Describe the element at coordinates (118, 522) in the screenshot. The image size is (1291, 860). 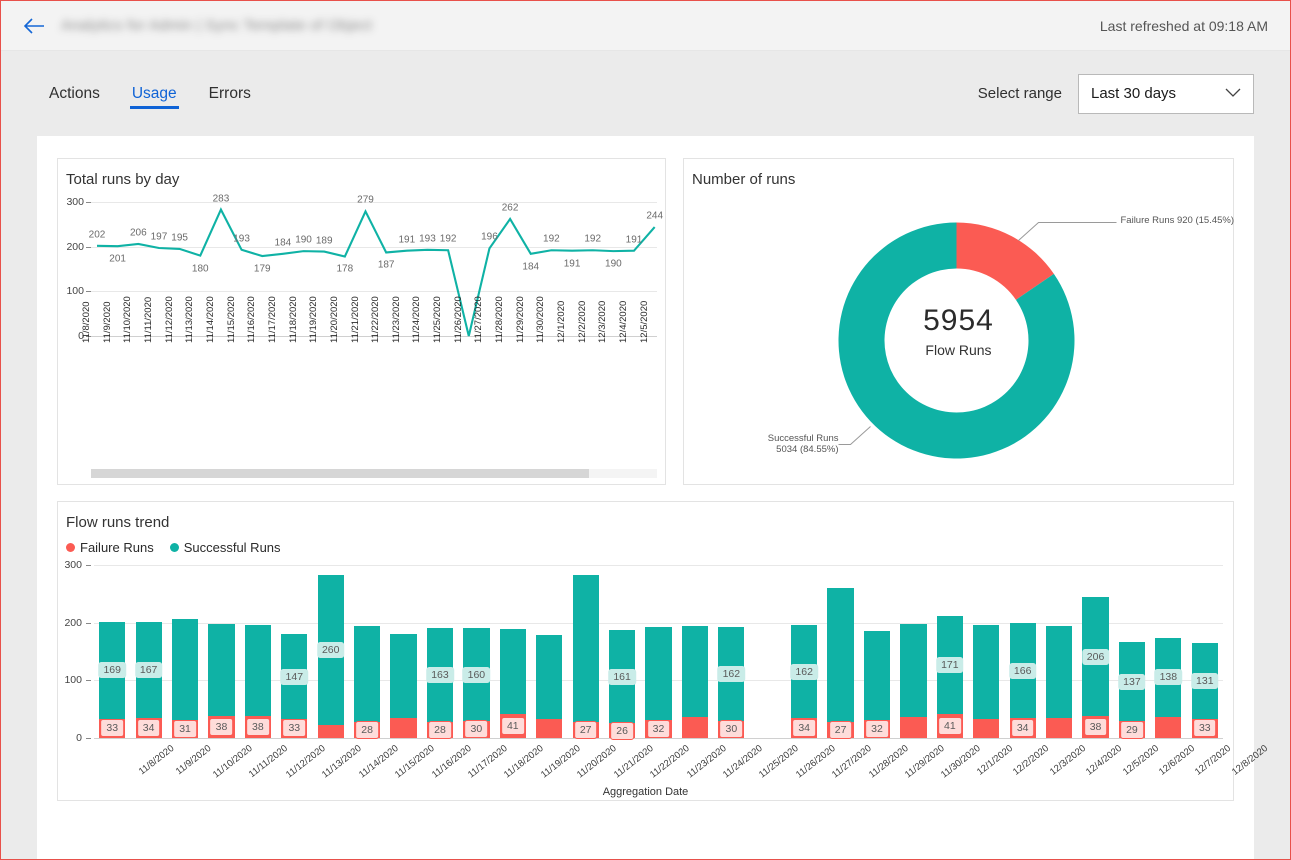
I see `bar-chart-title: Flow runs trend` at that location.